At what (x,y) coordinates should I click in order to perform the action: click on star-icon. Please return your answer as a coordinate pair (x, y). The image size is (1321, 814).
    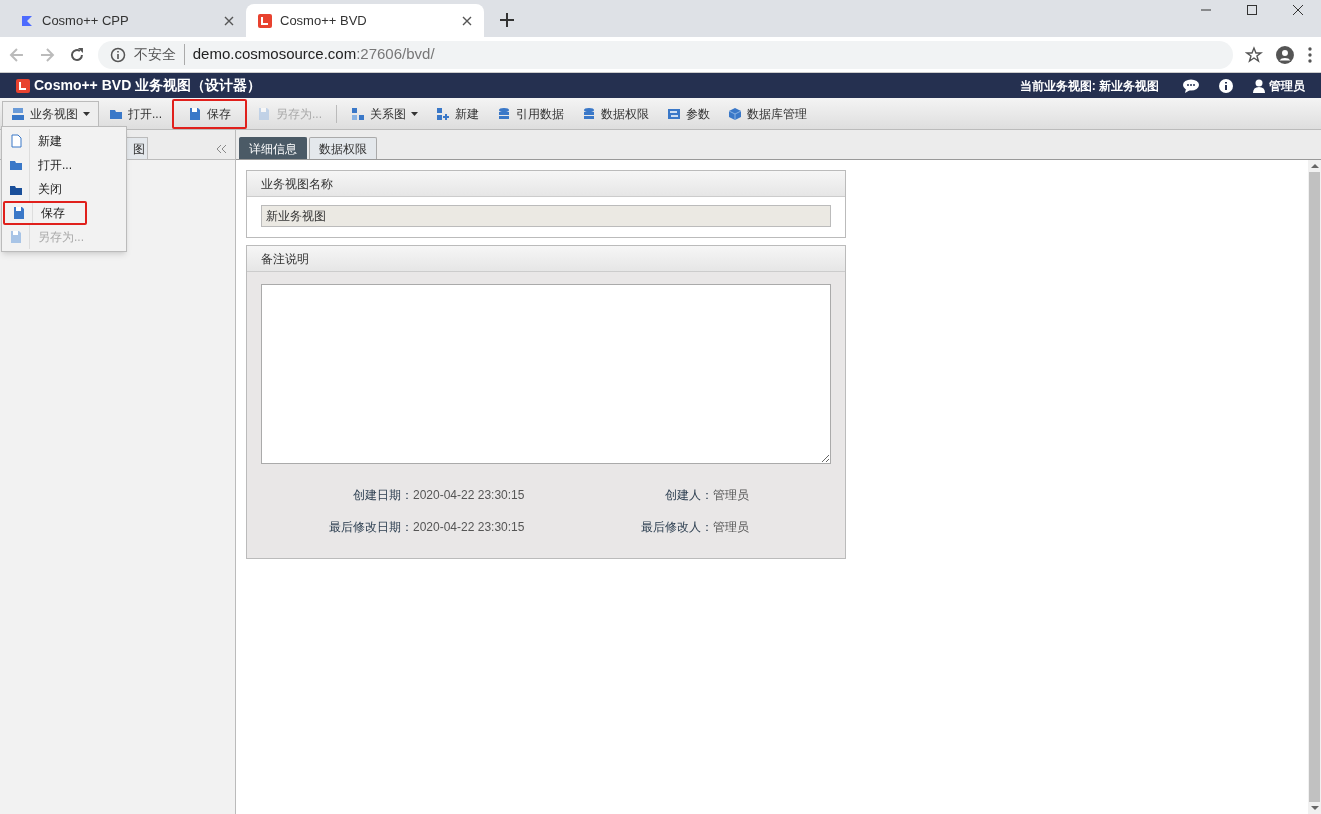
    Looking at the image, I should click on (1254, 54).